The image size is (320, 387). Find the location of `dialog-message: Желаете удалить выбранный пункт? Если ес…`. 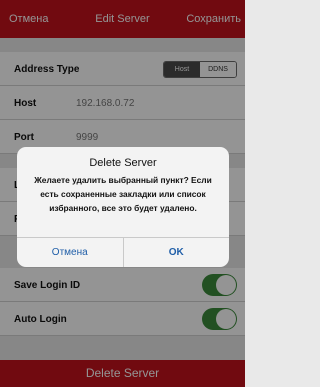

dialog-message: Желаете удалить выбранный пункт? Если ес… is located at coordinates (123, 194).